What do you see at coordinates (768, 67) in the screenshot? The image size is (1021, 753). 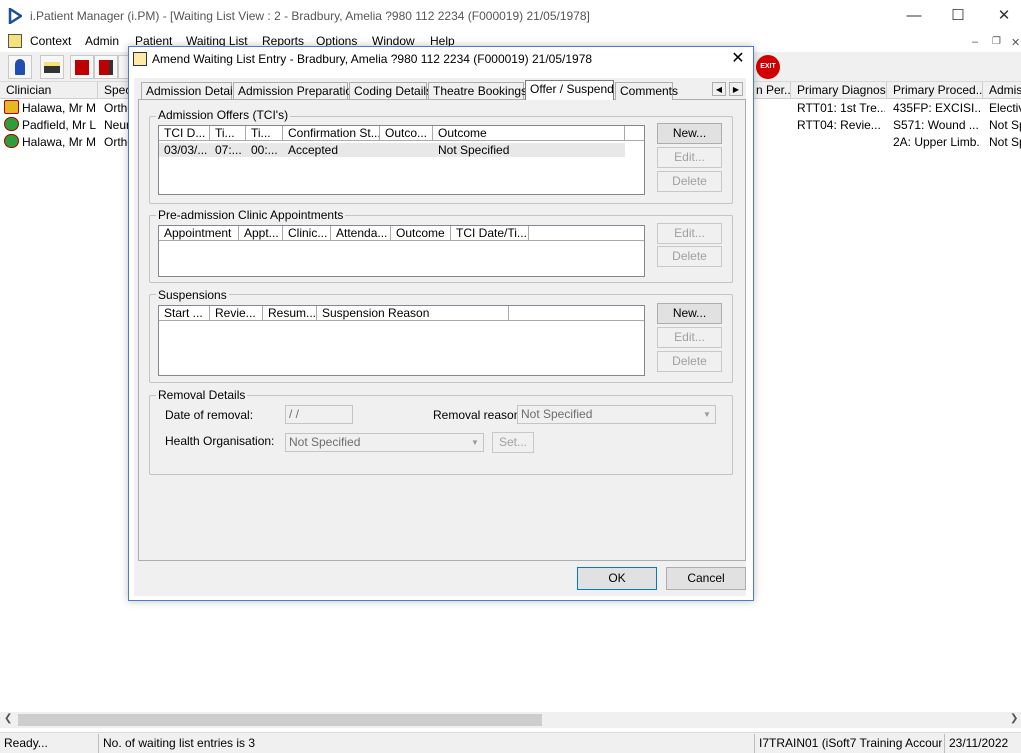 I see `exit-icon: EXIT` at bounding box center [768, 67].